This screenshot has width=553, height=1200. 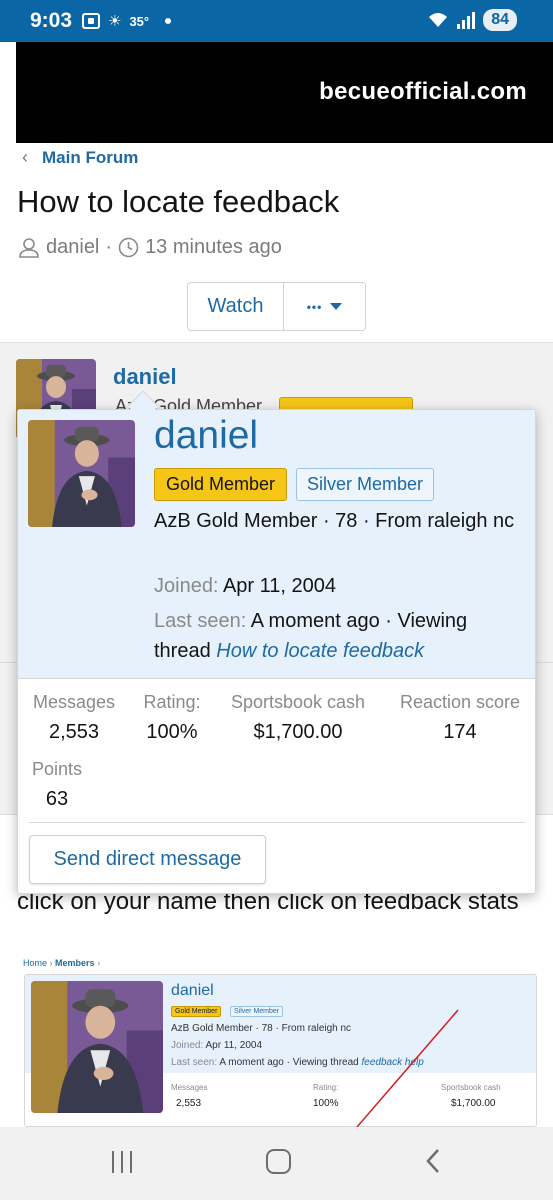 What do you see at coordinates (90, 158) in the screenshot?
I see `breadcrumb-link: Main Forum` at bounding box center [90, 158].